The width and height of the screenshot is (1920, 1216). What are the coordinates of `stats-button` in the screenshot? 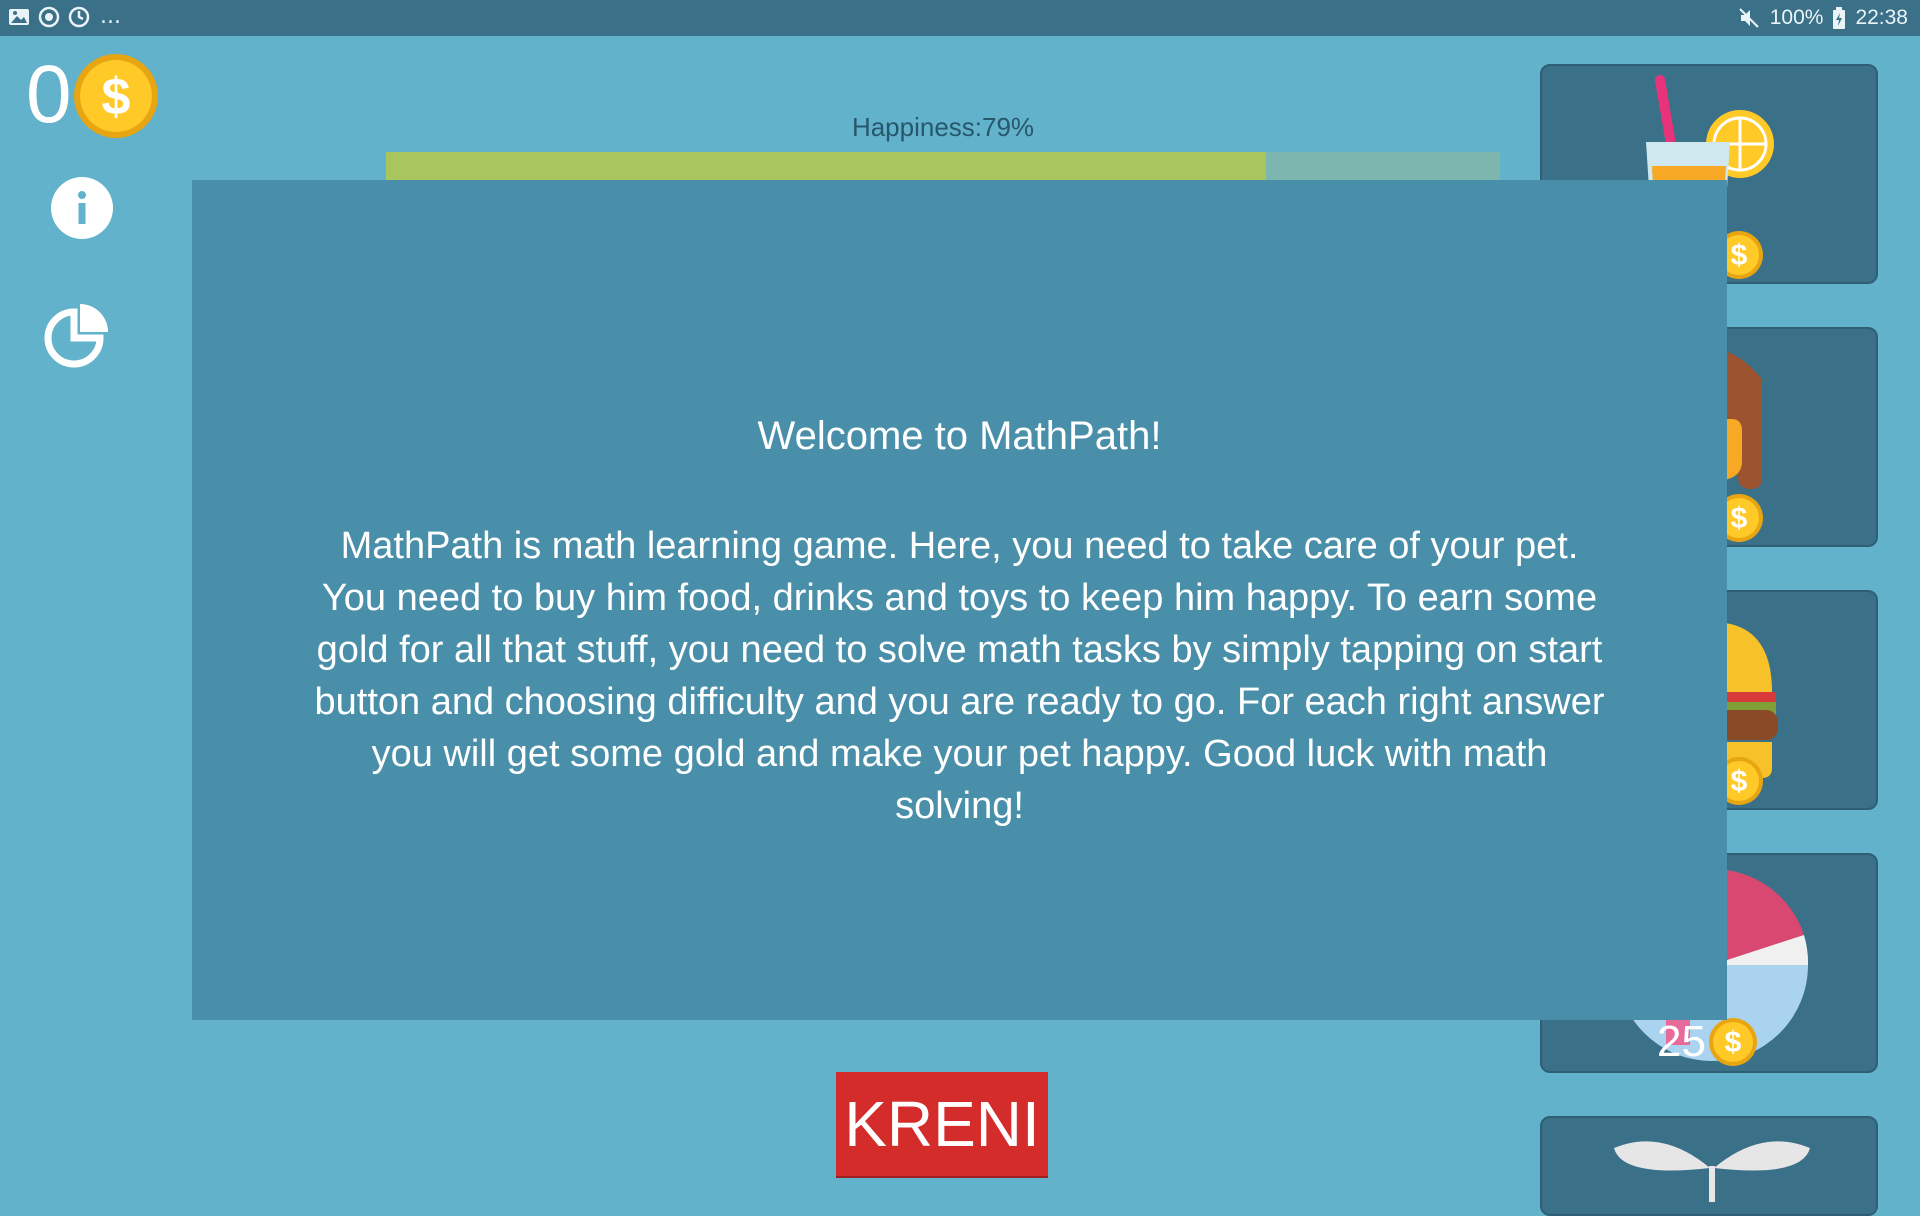 It's located at (77, 335).